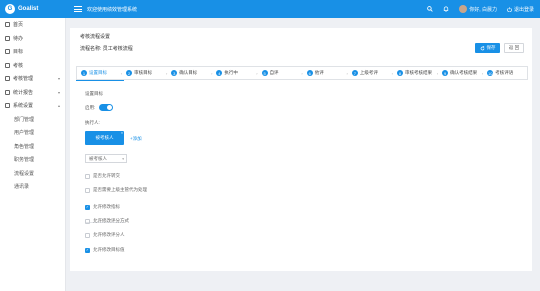 This screenshot has height=291, width=540. What do you see at coordinates (399, 73) in the screenshot?
I see `step-number: 8` at bounding box center [399, 73].